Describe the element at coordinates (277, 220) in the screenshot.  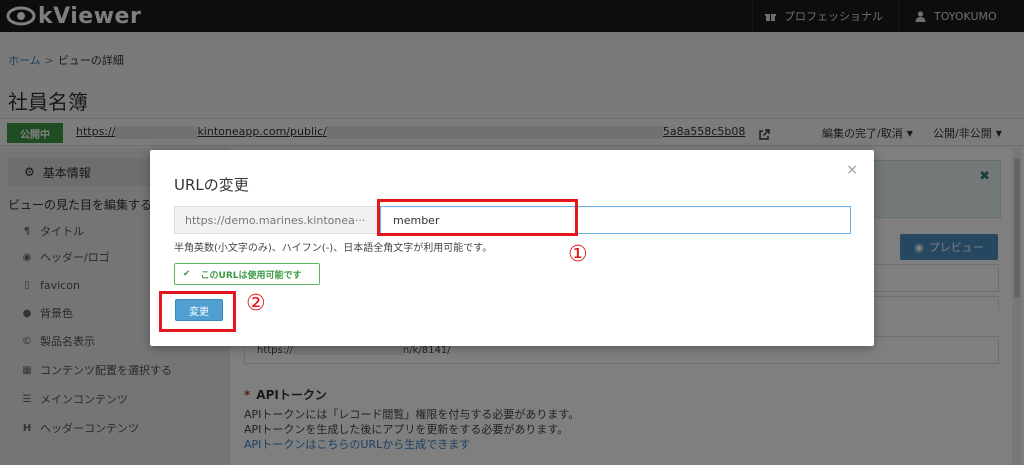
I see `url-prefix-addon: https://demo.marines.kintonea···` at that location.